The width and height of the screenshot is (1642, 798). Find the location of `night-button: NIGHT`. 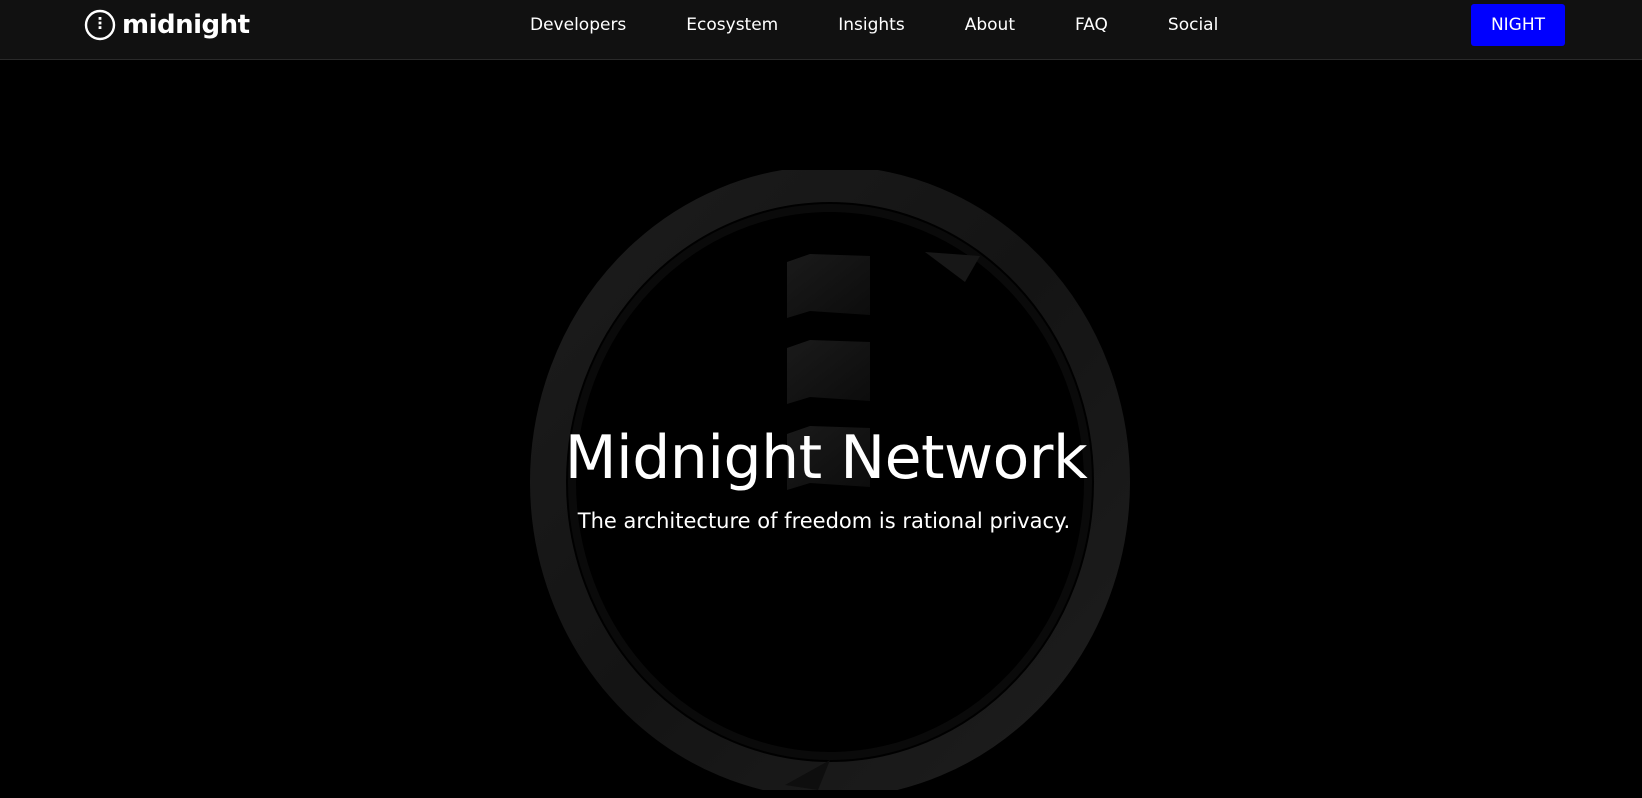

night-button: NIGHT is located at coordinates (1518, 25).